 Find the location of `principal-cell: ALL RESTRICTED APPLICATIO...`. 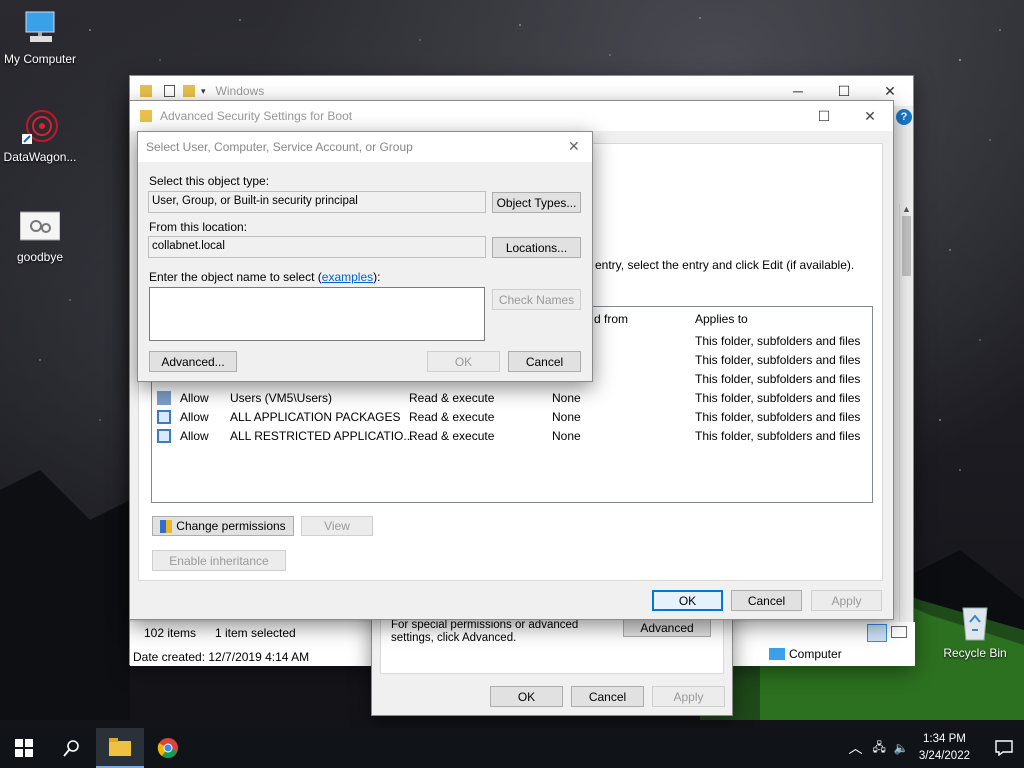

principal-cell: ALL RESTRICTED APPLICATIO... is located at coordinates (322, 436).